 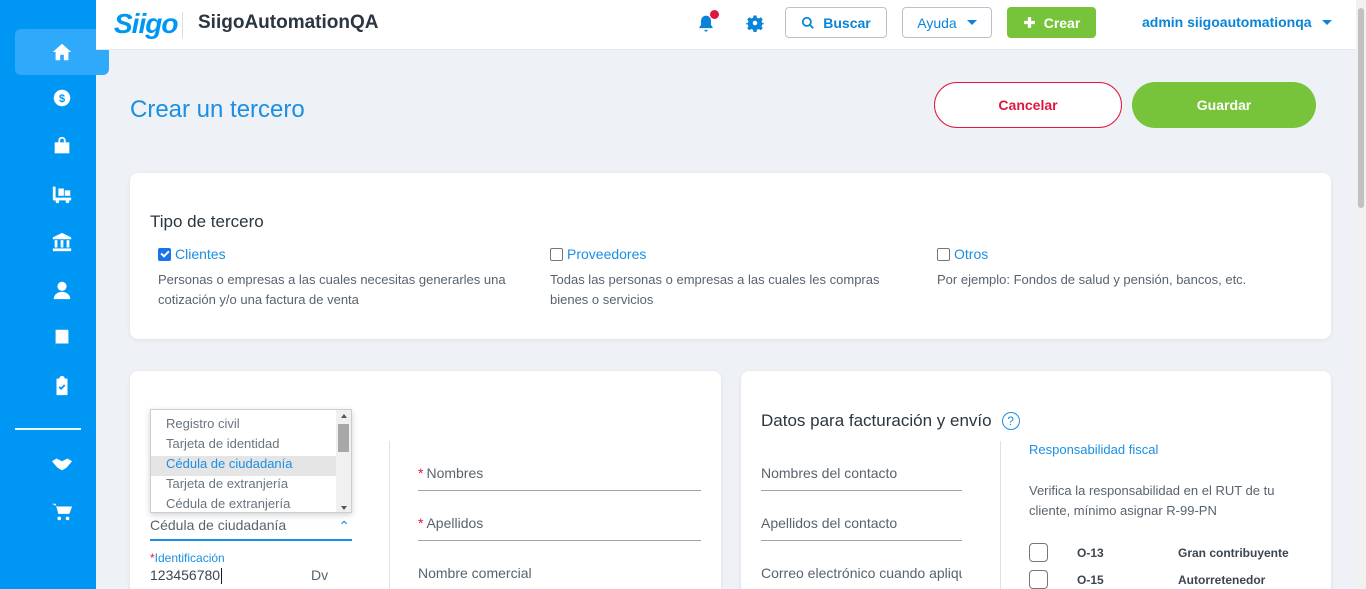 I want to click on chevron-up-icon: ⌃, so click(x=344, y=526).